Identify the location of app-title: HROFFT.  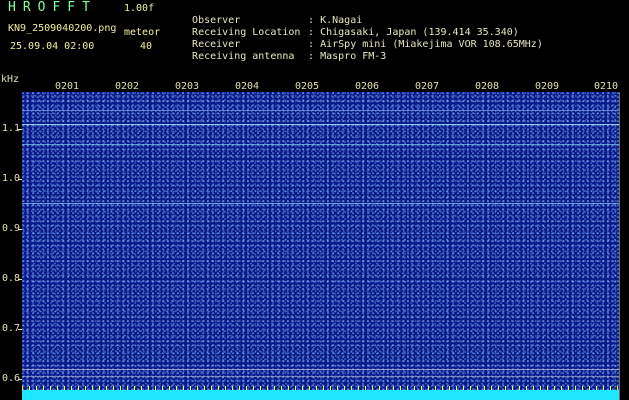
(52, 7).